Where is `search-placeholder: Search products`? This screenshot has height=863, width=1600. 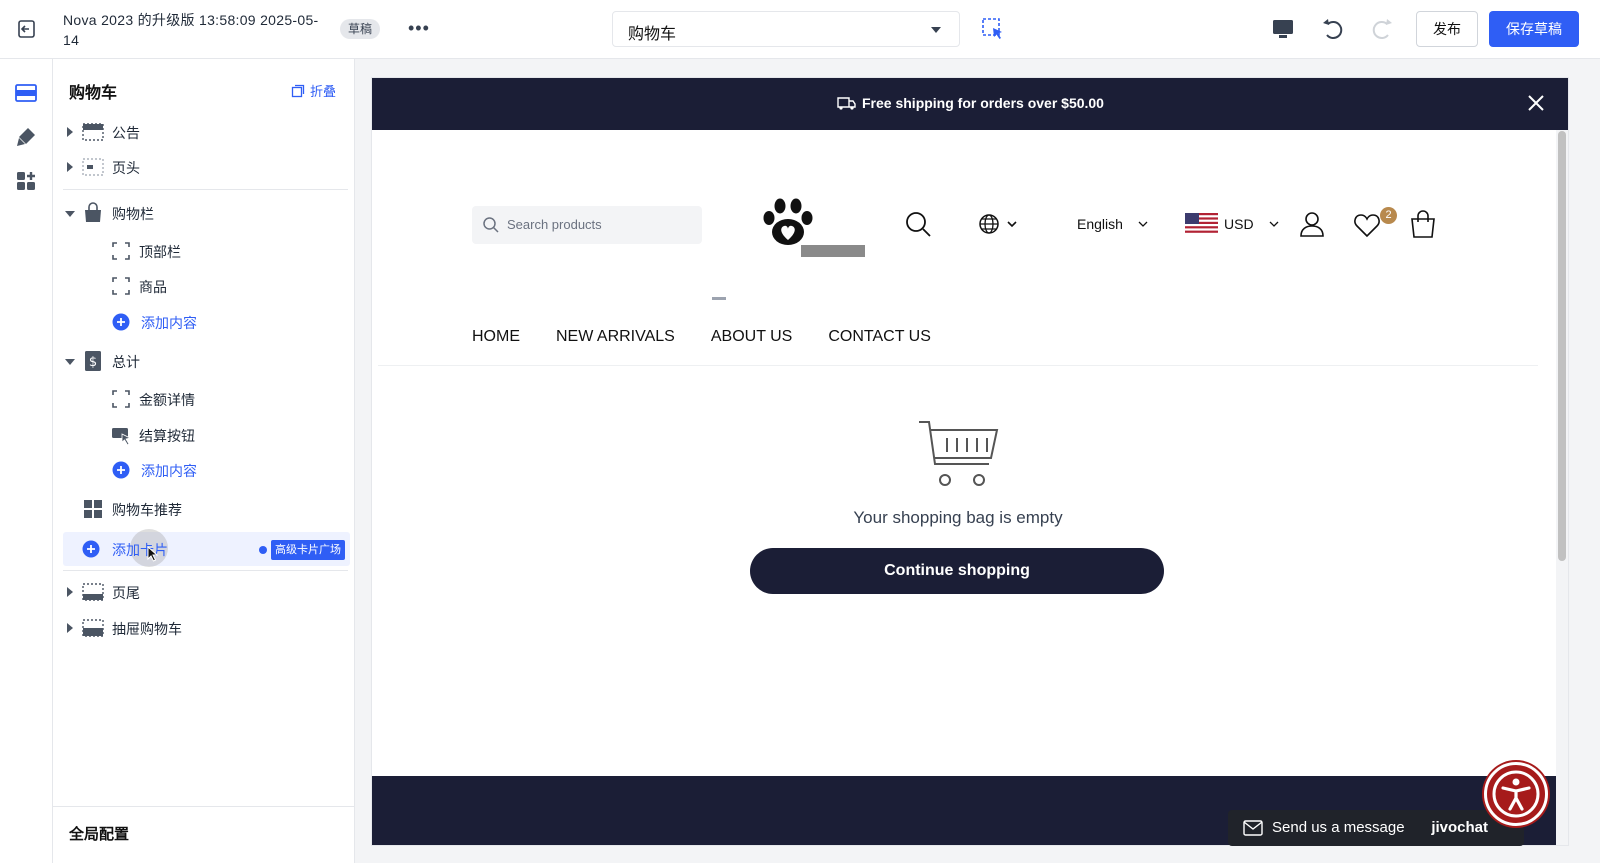 search-placeholder: Search products is located at coordinates (554, 224).